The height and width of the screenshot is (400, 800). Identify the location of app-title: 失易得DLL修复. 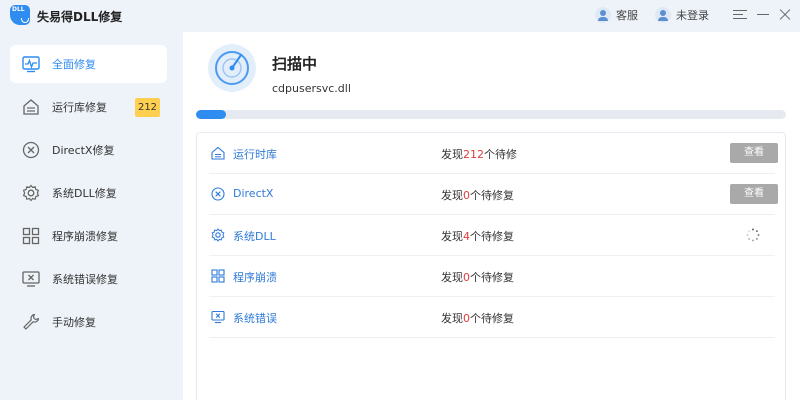
(80, 17).